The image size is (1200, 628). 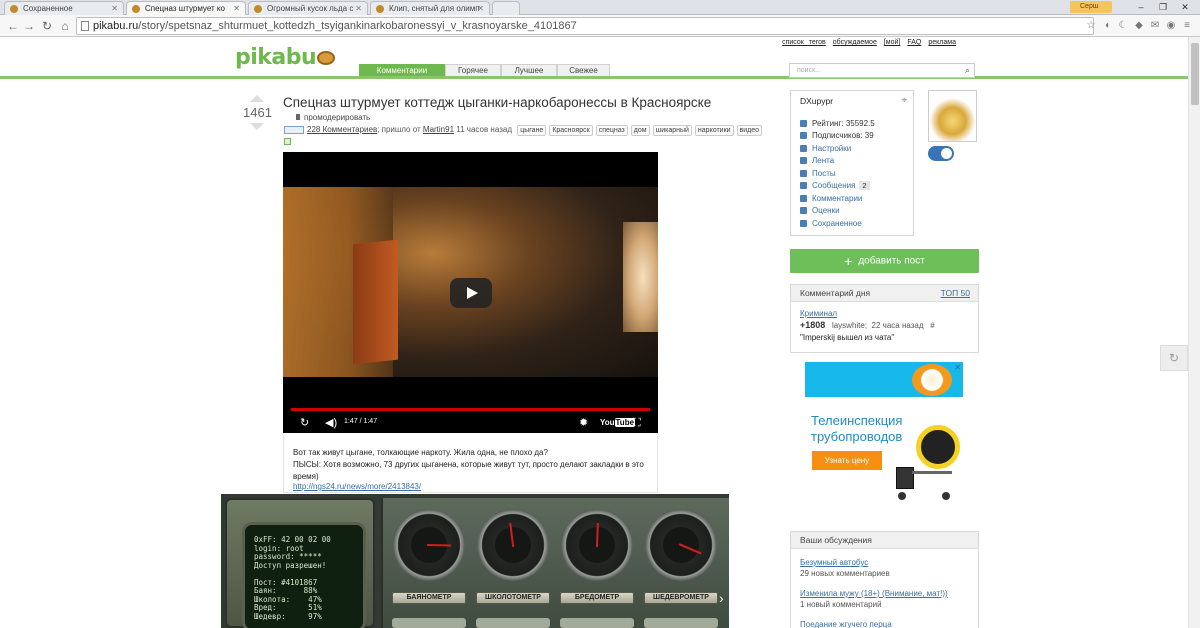 What do you see at coordinates (571, 130) in the screenshot?
I see `tag: Красноярск` at bounding box center [571, 130].